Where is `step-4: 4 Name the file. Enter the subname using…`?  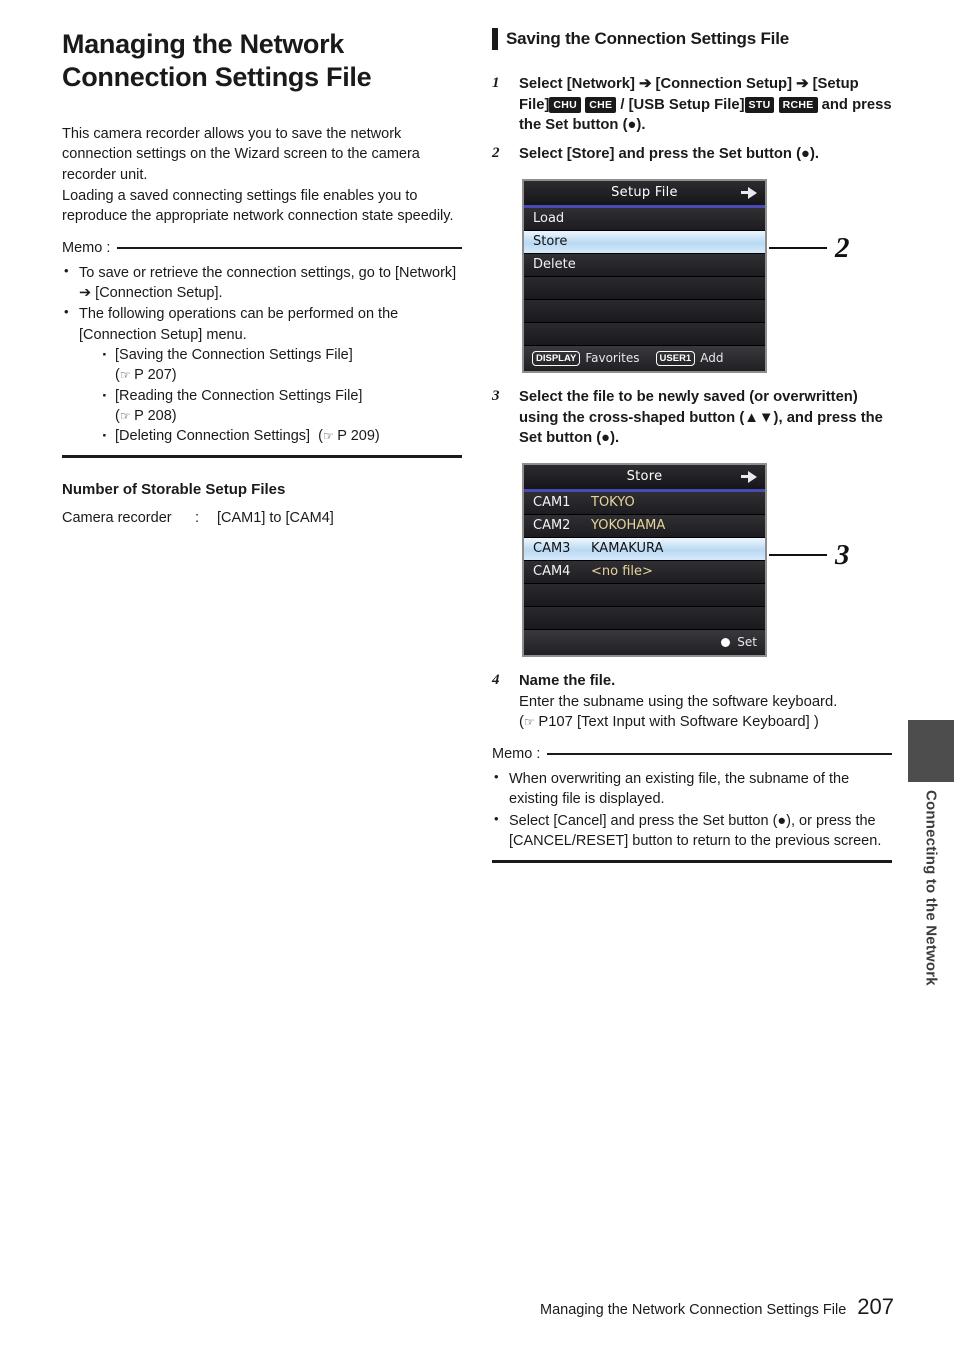
step-4: 4 Name the file. Enter the subname using… is located at coordinates (692, 702).